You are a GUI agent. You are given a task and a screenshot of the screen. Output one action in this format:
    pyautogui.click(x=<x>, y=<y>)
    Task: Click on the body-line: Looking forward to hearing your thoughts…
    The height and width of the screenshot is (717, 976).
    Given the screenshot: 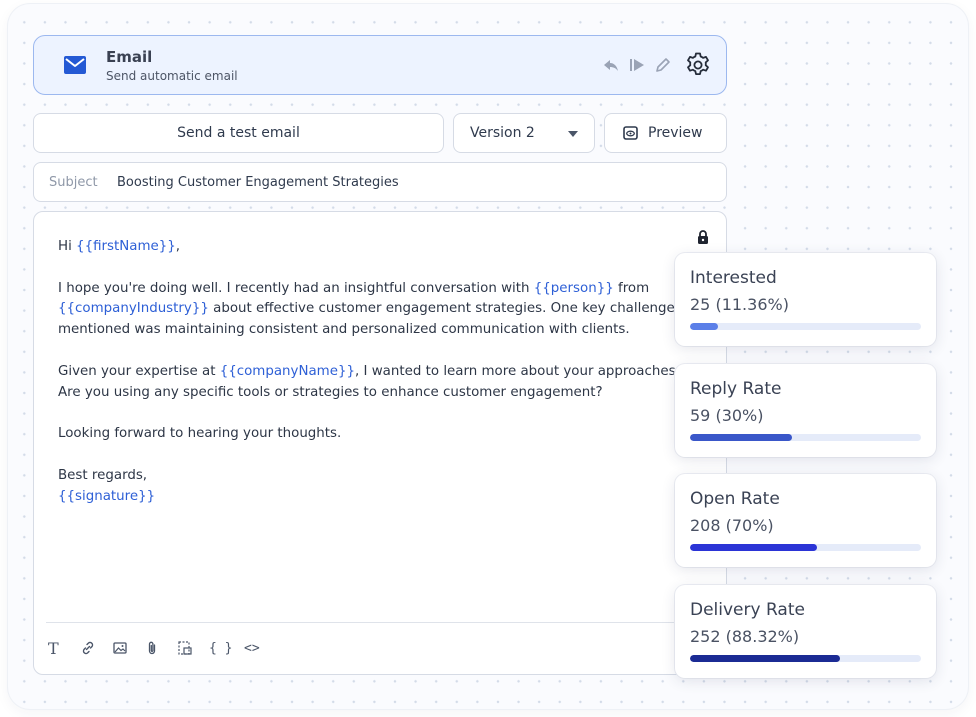 What is the action you would take?
    pyautogui.click(x=200, y=434)
    